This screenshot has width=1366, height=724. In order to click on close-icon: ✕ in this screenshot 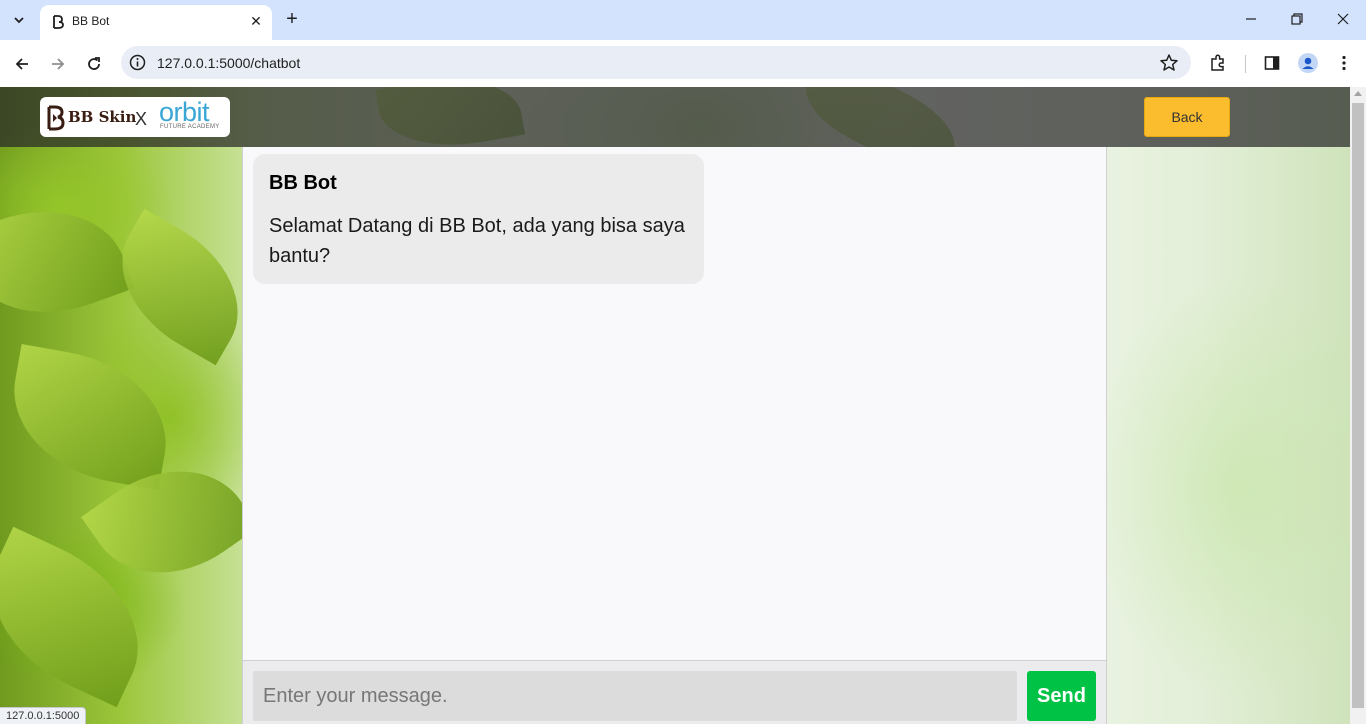, I will do `click(256, 21)`.